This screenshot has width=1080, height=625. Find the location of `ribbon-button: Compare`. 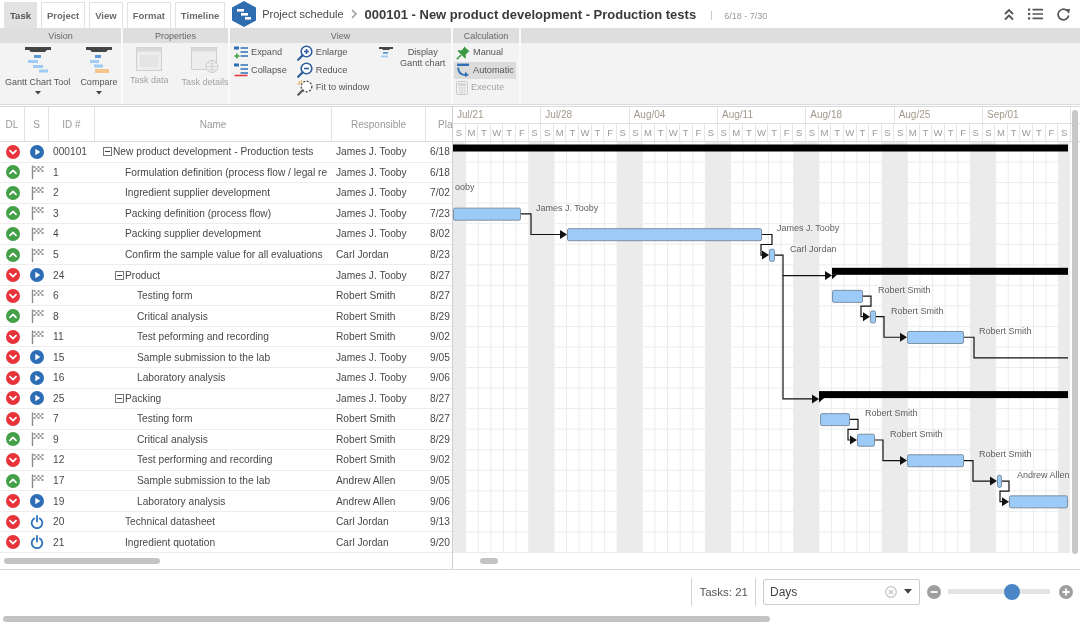

ribbon-button: Compare is located at coordinates (99, 69).